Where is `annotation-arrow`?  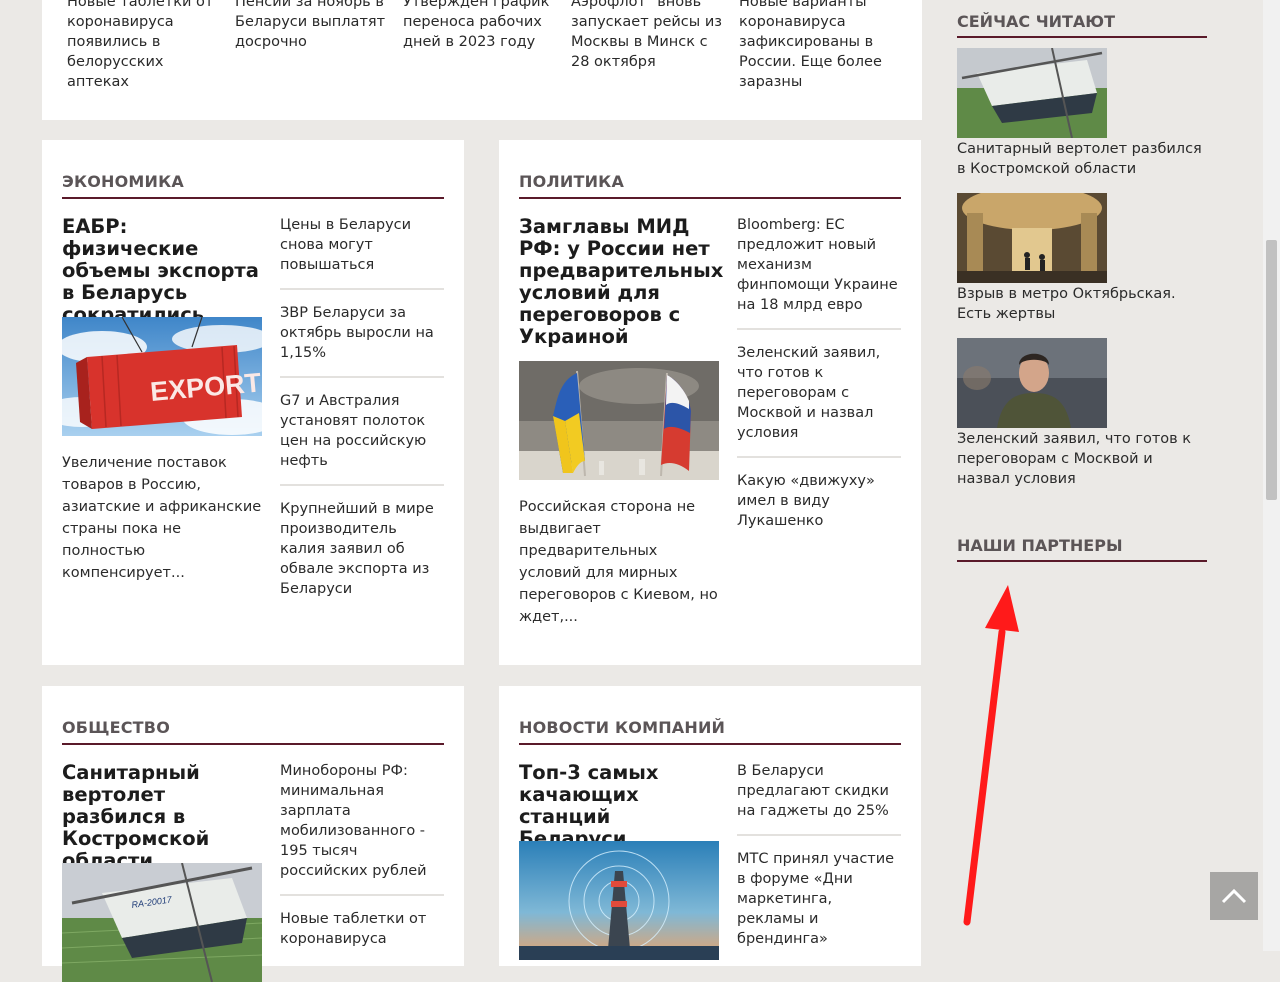
annotation-arrow is located at coordinates (991, 755).